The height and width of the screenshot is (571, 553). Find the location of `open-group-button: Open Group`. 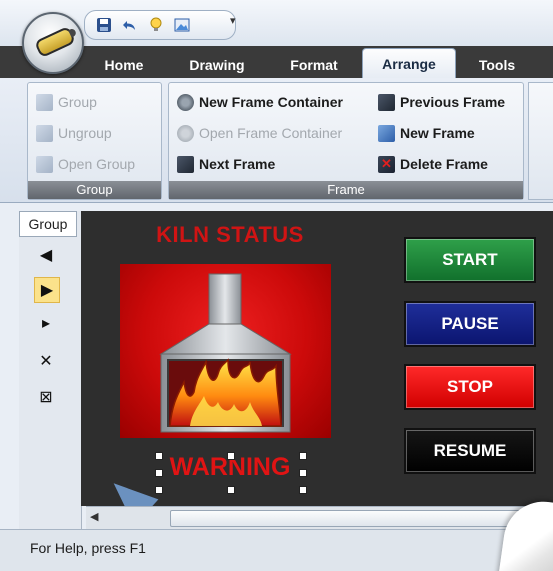

open-group-button: Open Group is located at coordinates (85, 164).